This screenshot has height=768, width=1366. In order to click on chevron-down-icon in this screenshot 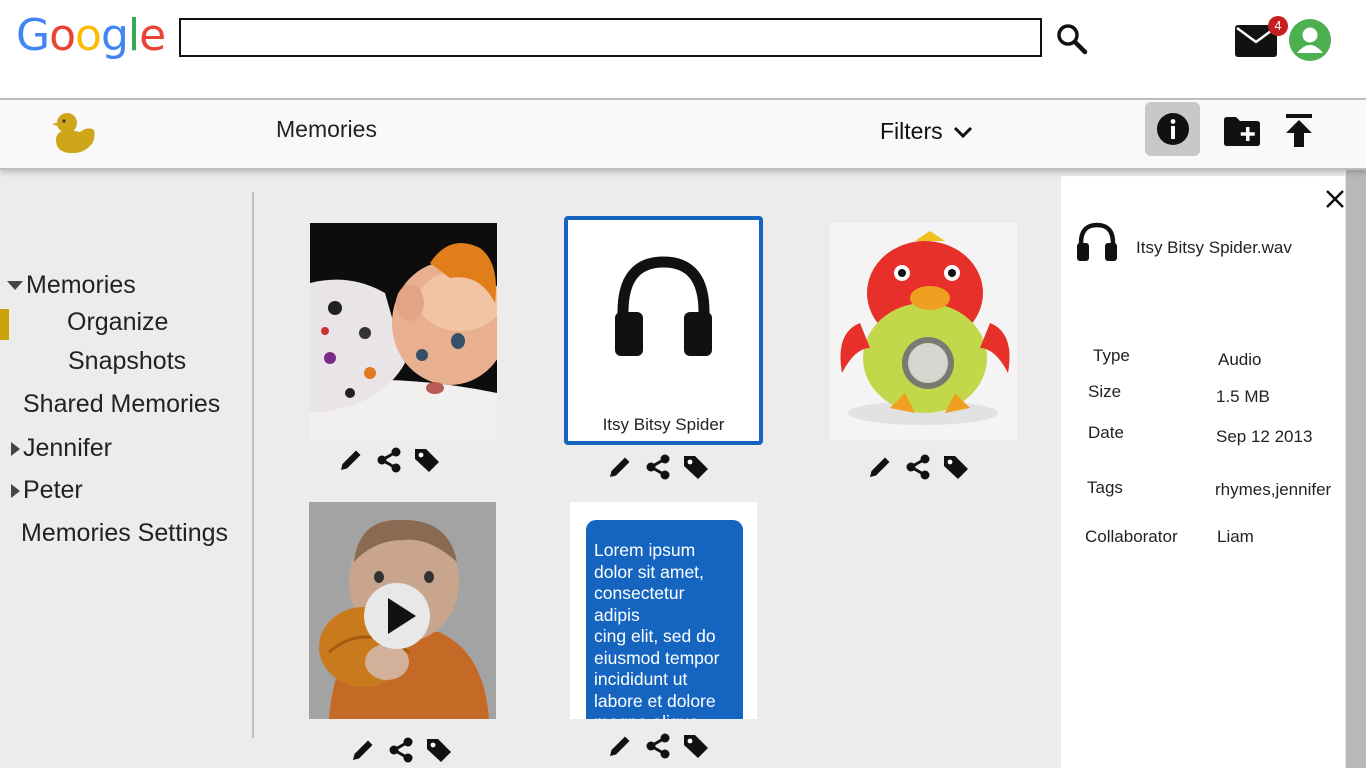, I will do `click(962, 132)`.